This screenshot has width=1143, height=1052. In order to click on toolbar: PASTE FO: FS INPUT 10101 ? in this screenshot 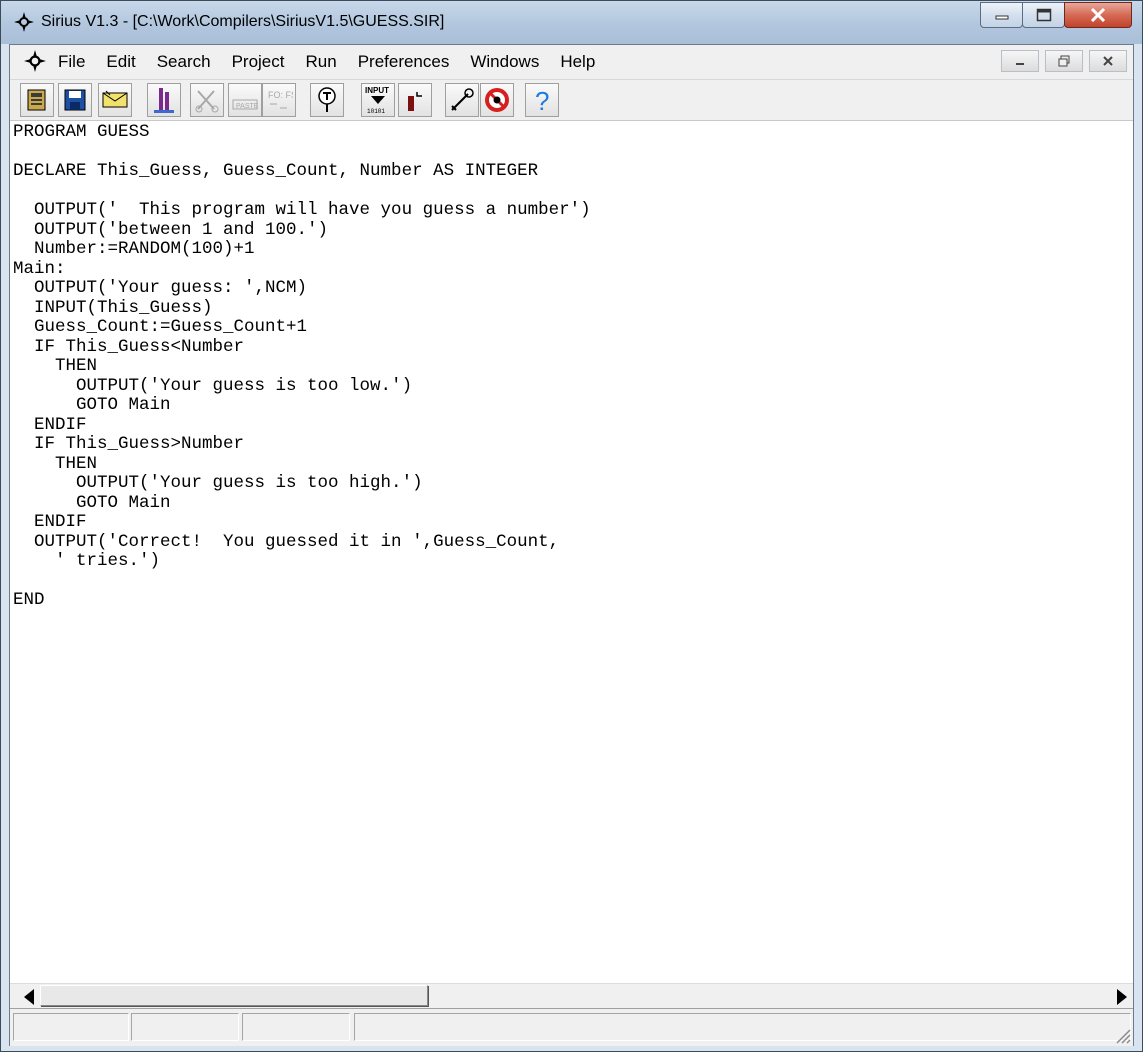, I will do `click(571, 100)`.